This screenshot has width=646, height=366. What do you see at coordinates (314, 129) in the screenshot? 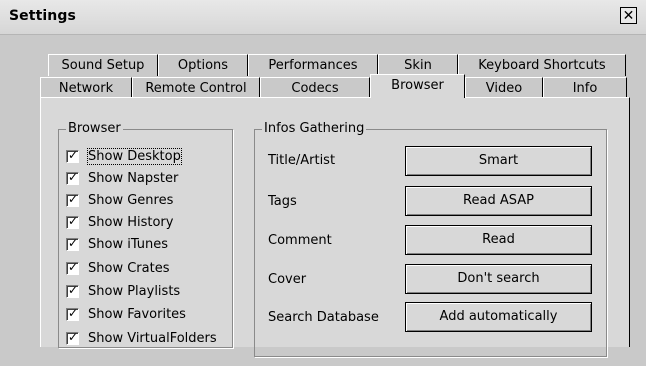
I see `infos-gathering-group-title: Infos Gathering` at bounding box center [314, 129].